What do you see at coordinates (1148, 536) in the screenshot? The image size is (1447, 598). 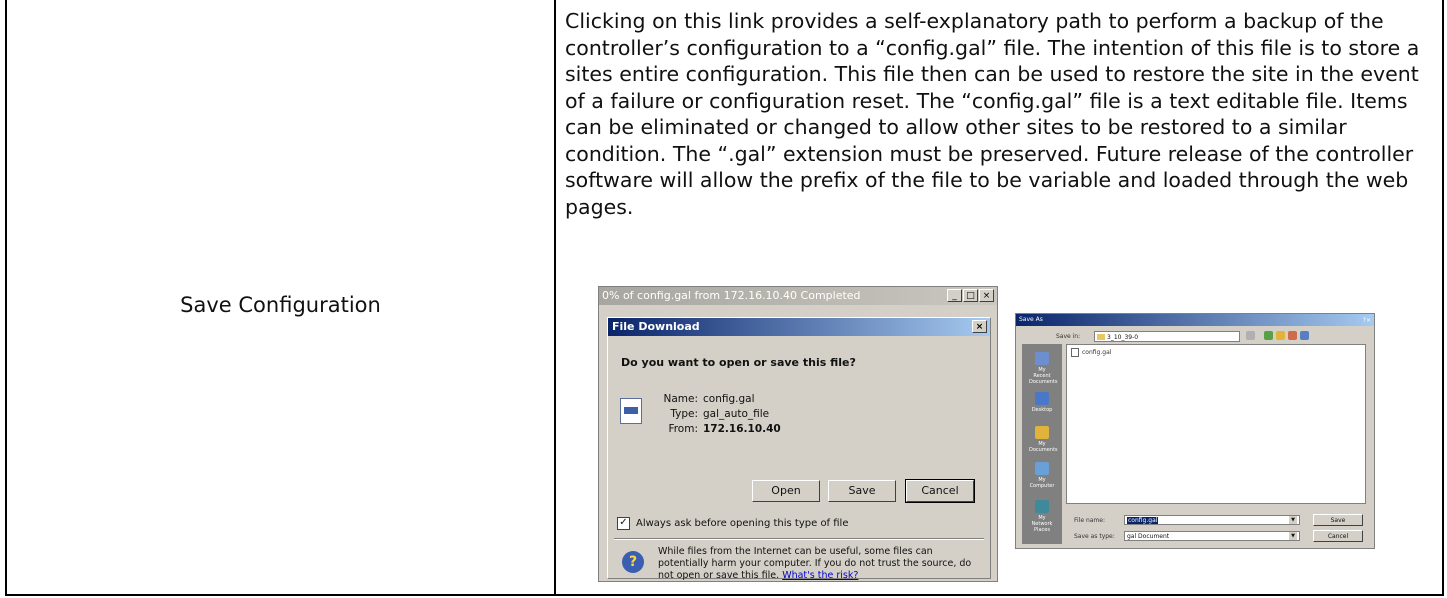 I see `save-type-value: gal Document` at bounding box center [1148, 536].